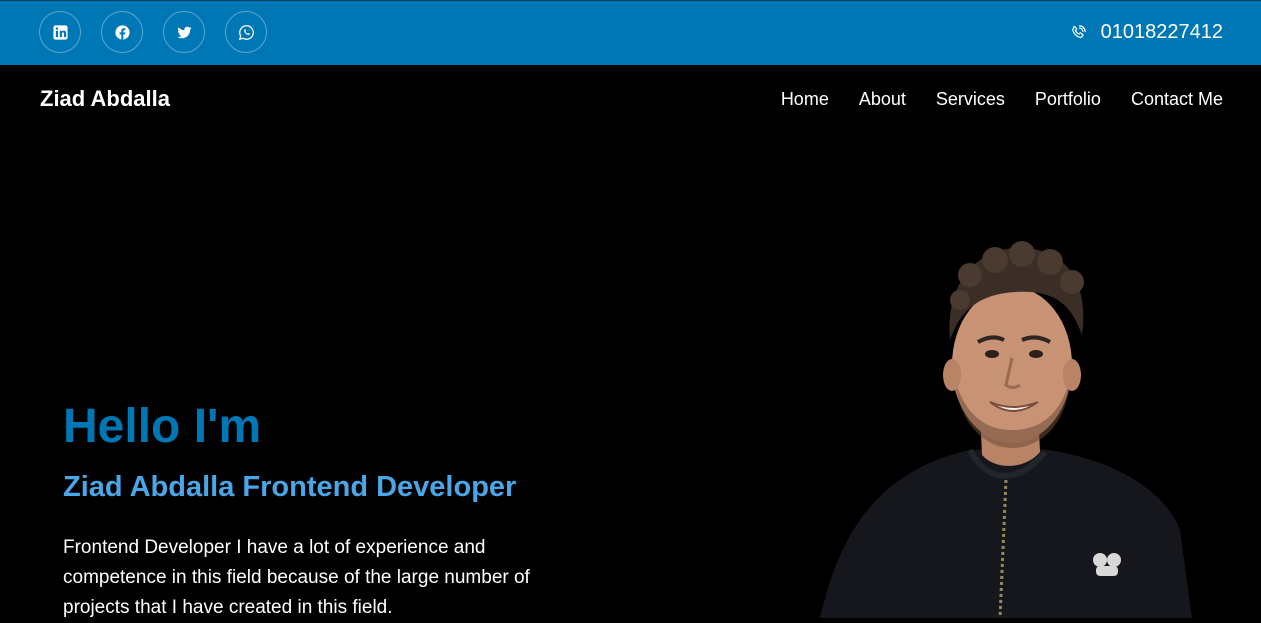  Describe the element at coordinates (105, 99) in the screenshot. I see `brand-logo: Ziad Abdalla` at that location.